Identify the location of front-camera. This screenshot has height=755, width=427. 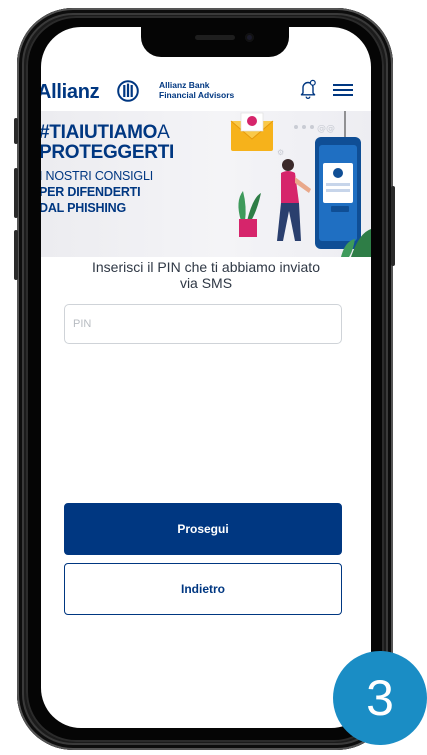
(249, 37).